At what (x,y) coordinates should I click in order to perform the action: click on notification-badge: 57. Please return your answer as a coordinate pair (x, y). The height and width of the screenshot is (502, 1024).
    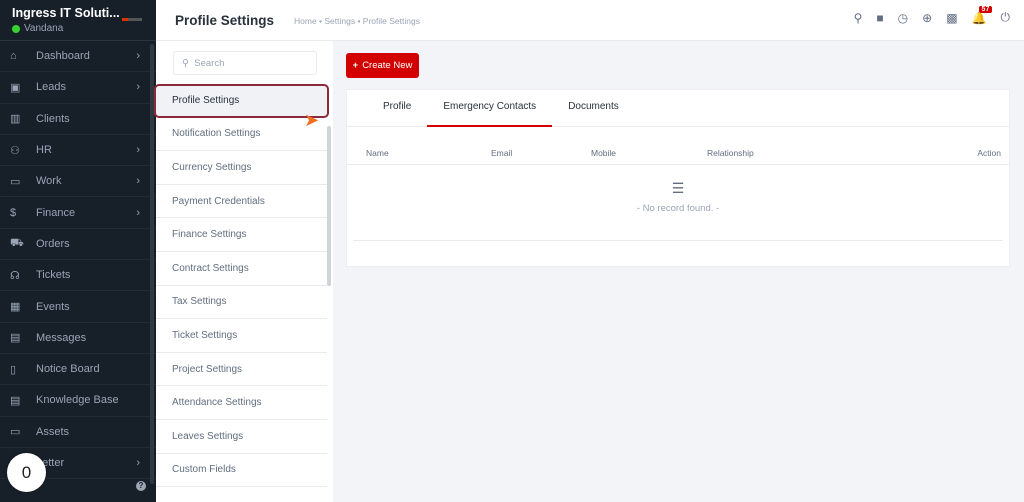
    Looking at the image, I should click on (985, 9).